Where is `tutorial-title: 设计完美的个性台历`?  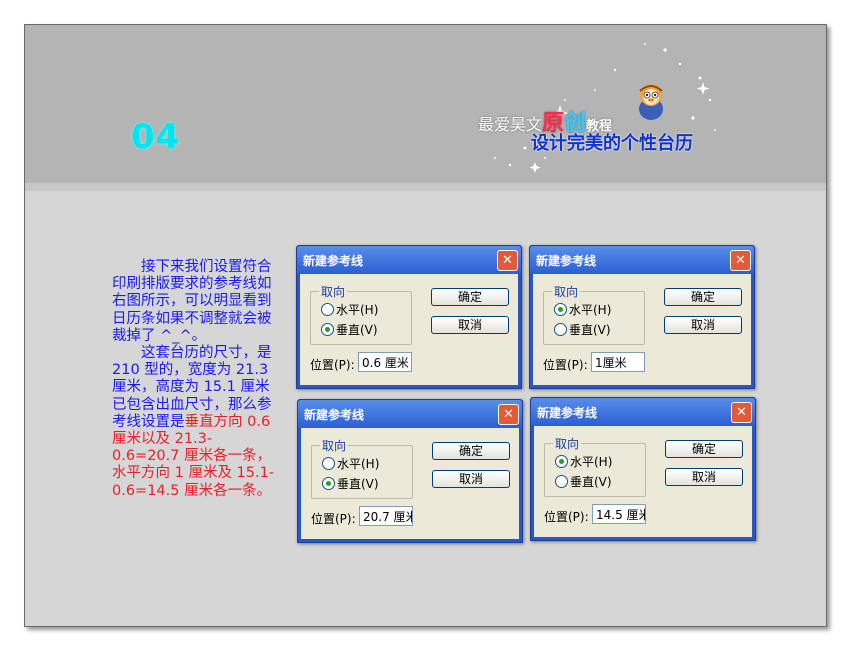
tutorial-title: 设计完美的个性台历 is located at coordinates (612, 143).